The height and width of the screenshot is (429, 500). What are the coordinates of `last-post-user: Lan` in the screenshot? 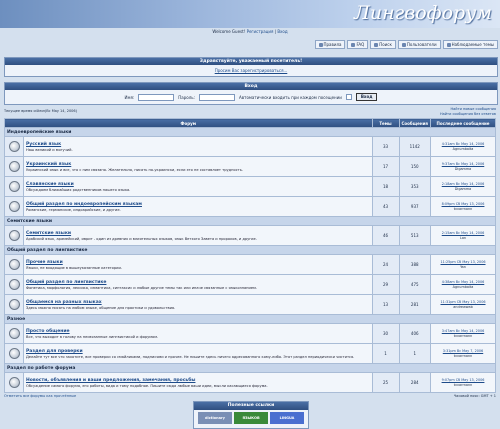 It's located at (463, 238).